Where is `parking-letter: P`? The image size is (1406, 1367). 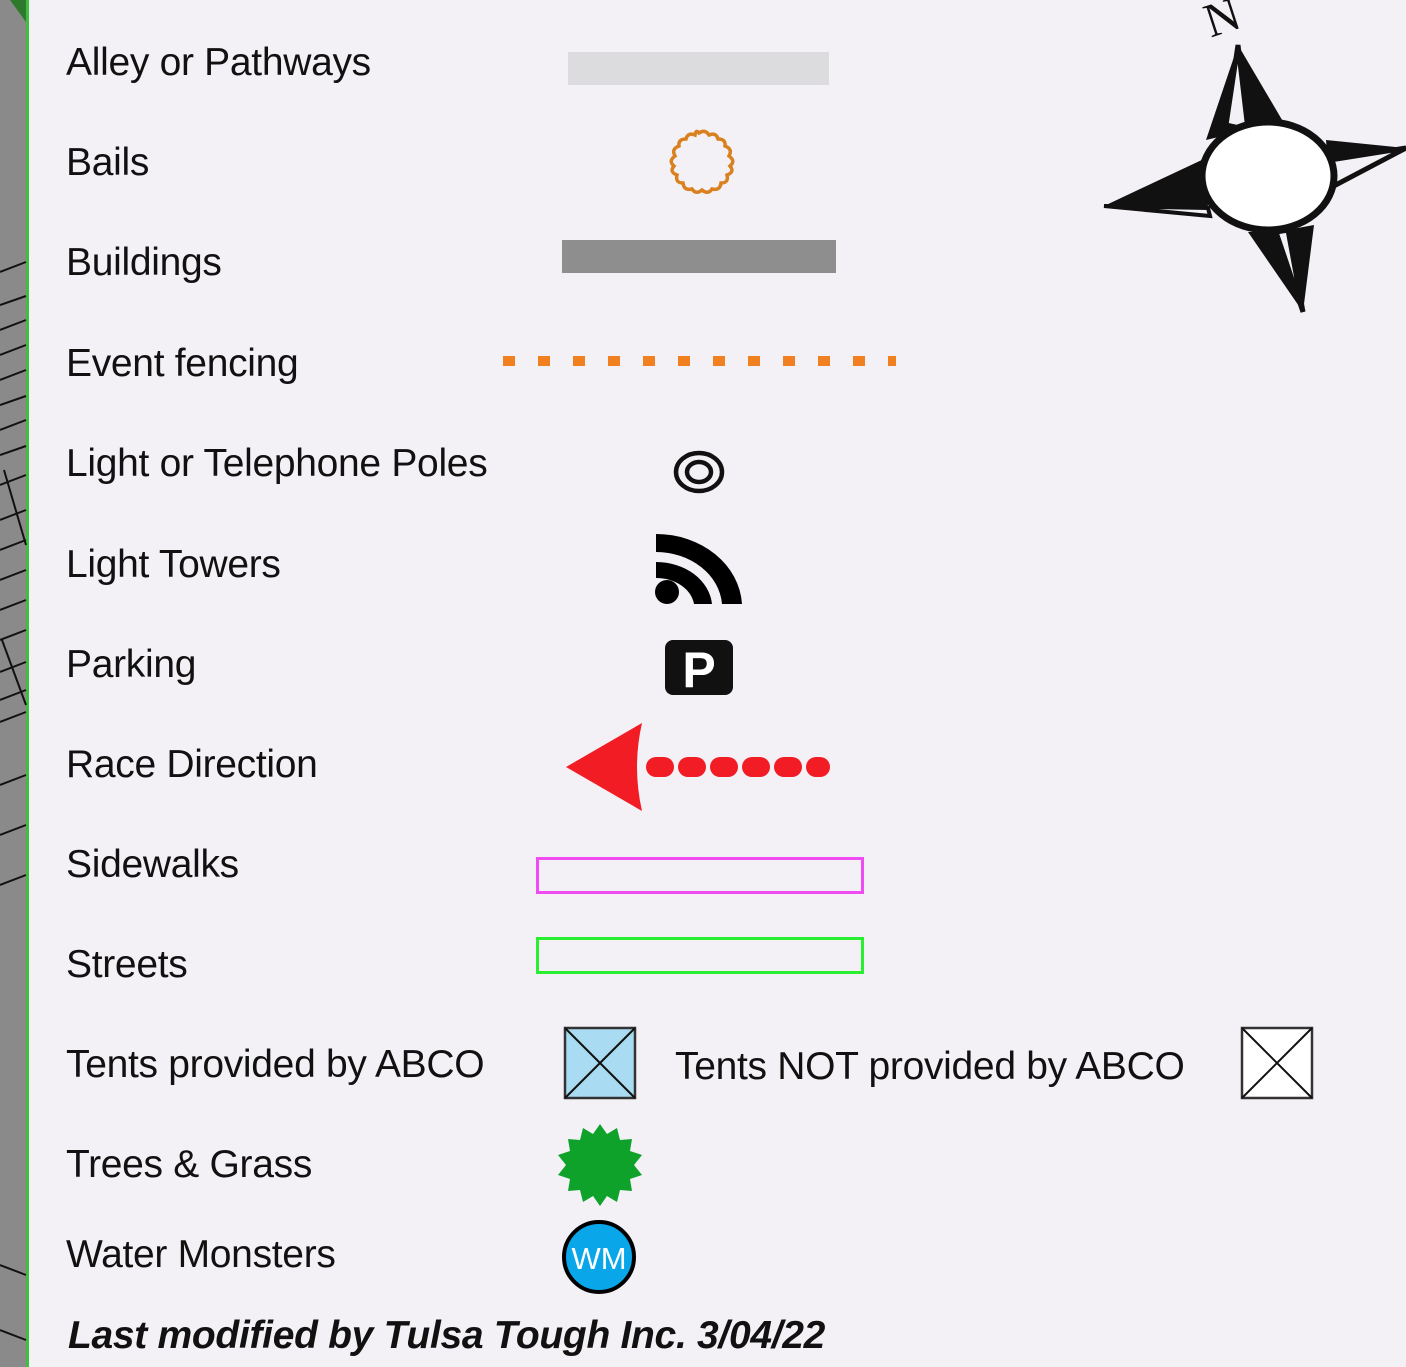
parking-letter: P is located at coordinates (698, 669).